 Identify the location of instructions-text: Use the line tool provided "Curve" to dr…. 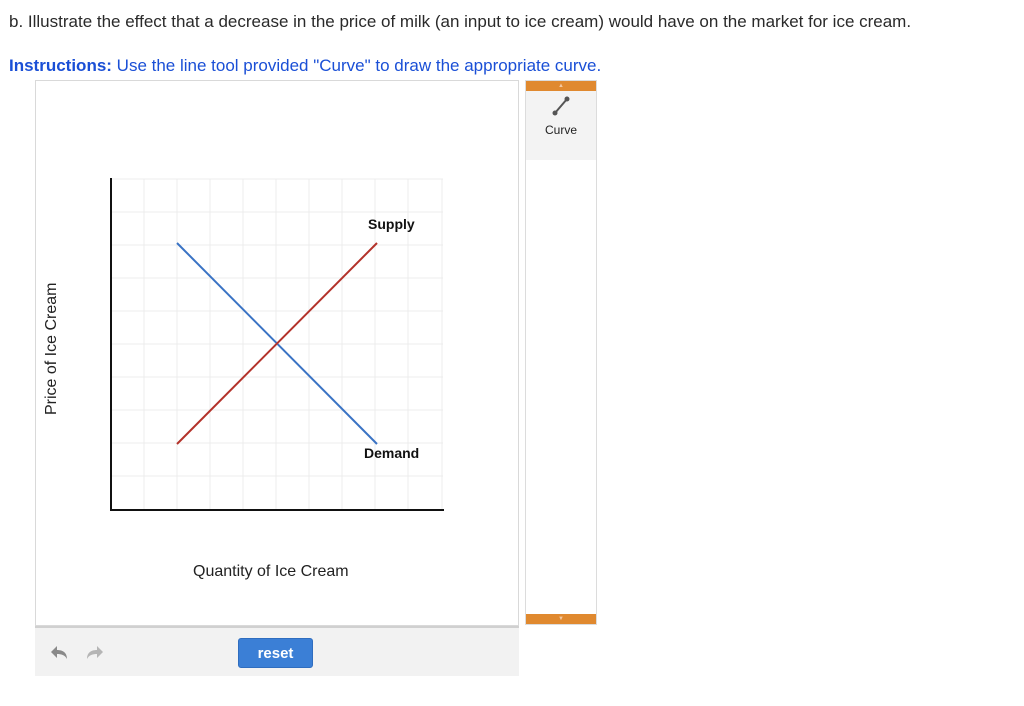
(356, 65).